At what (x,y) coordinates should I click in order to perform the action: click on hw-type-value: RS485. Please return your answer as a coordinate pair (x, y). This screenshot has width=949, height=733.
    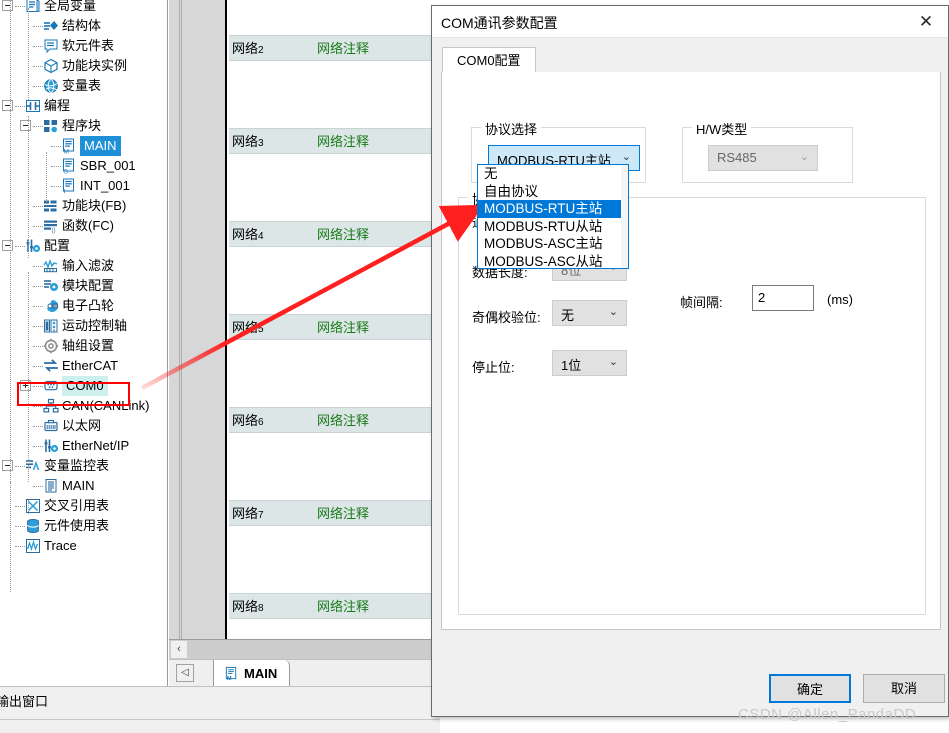
    Looking at the image, I should click on (737, 157).